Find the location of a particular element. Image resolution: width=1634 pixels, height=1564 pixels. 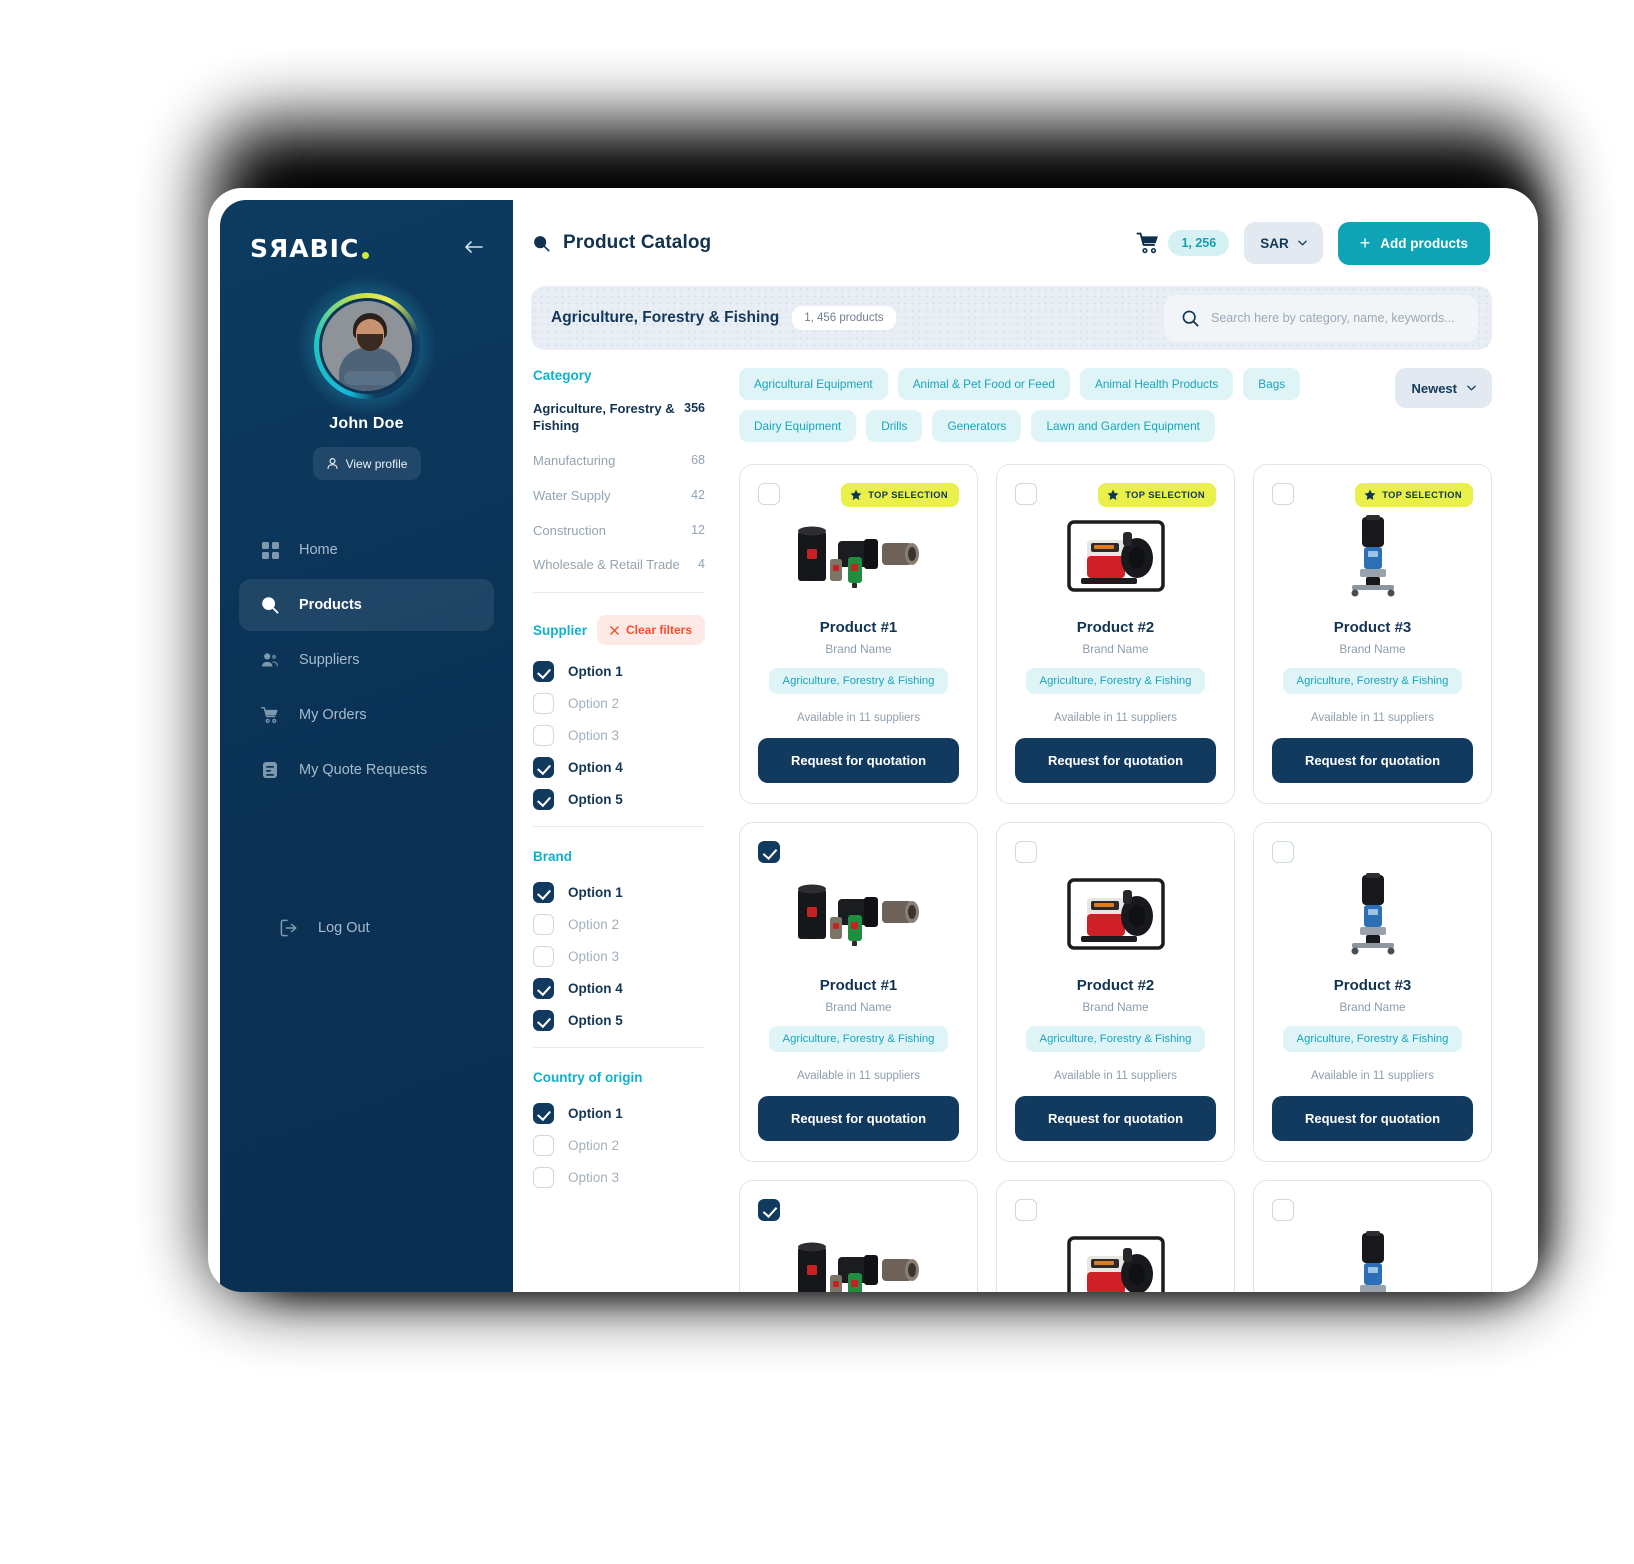

product-card-top is located at coordinates (1372, 1212).